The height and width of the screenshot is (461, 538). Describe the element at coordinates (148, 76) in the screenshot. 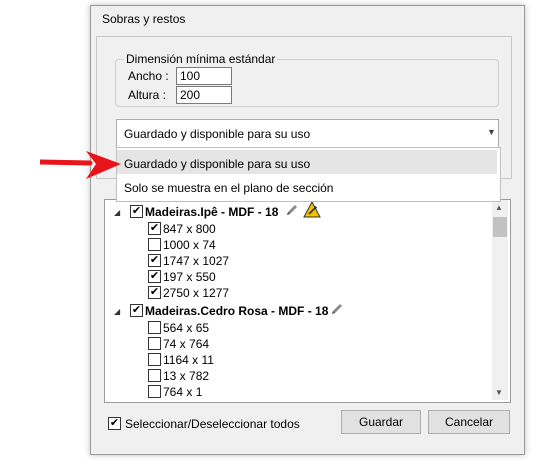

I see `width-label: Ancho :` at that location.